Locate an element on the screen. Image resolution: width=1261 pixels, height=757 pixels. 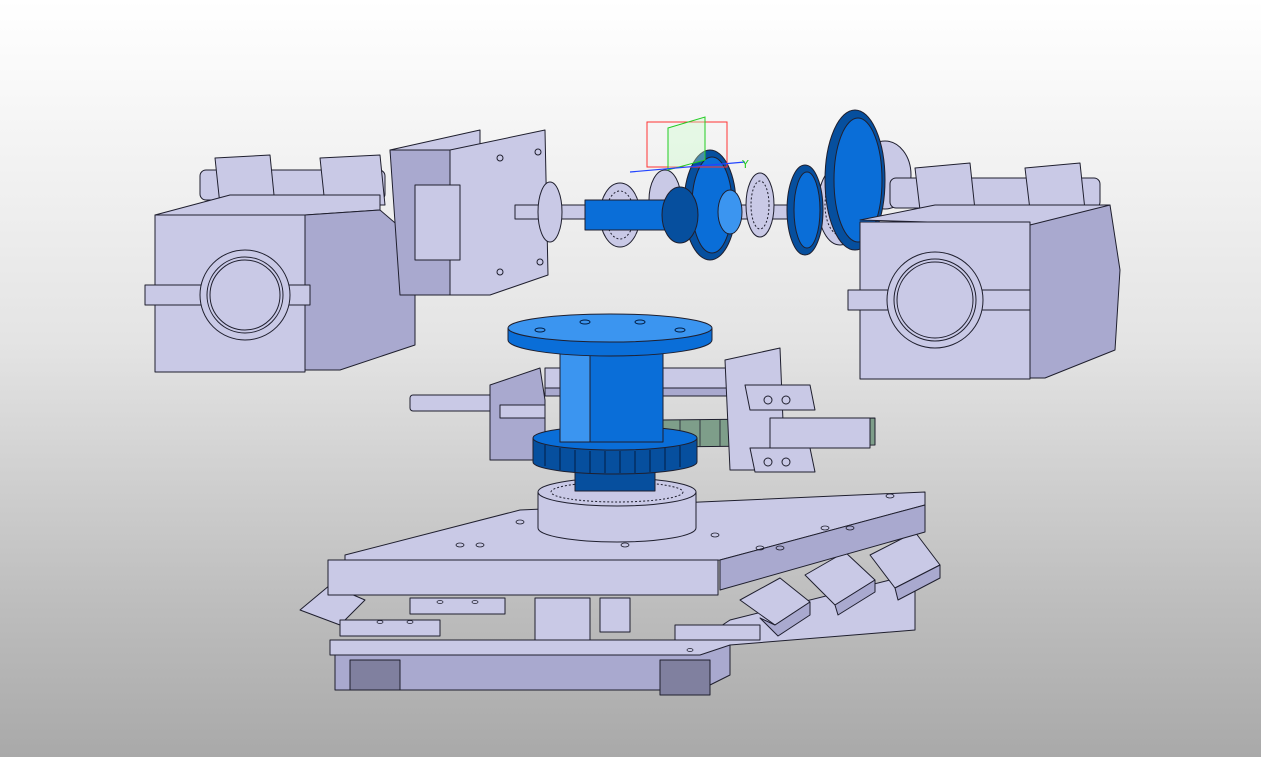
coordinate-triad-icon: Y is located at coordinates (689, 144).